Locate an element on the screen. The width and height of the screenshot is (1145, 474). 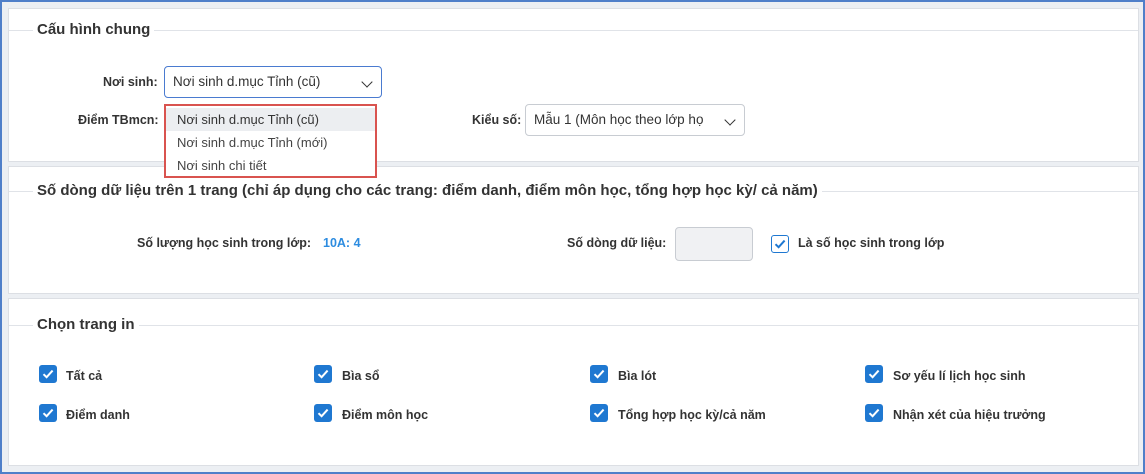
print-checkbox-so-yeu-li-lich is located at coordinates (874, 374).